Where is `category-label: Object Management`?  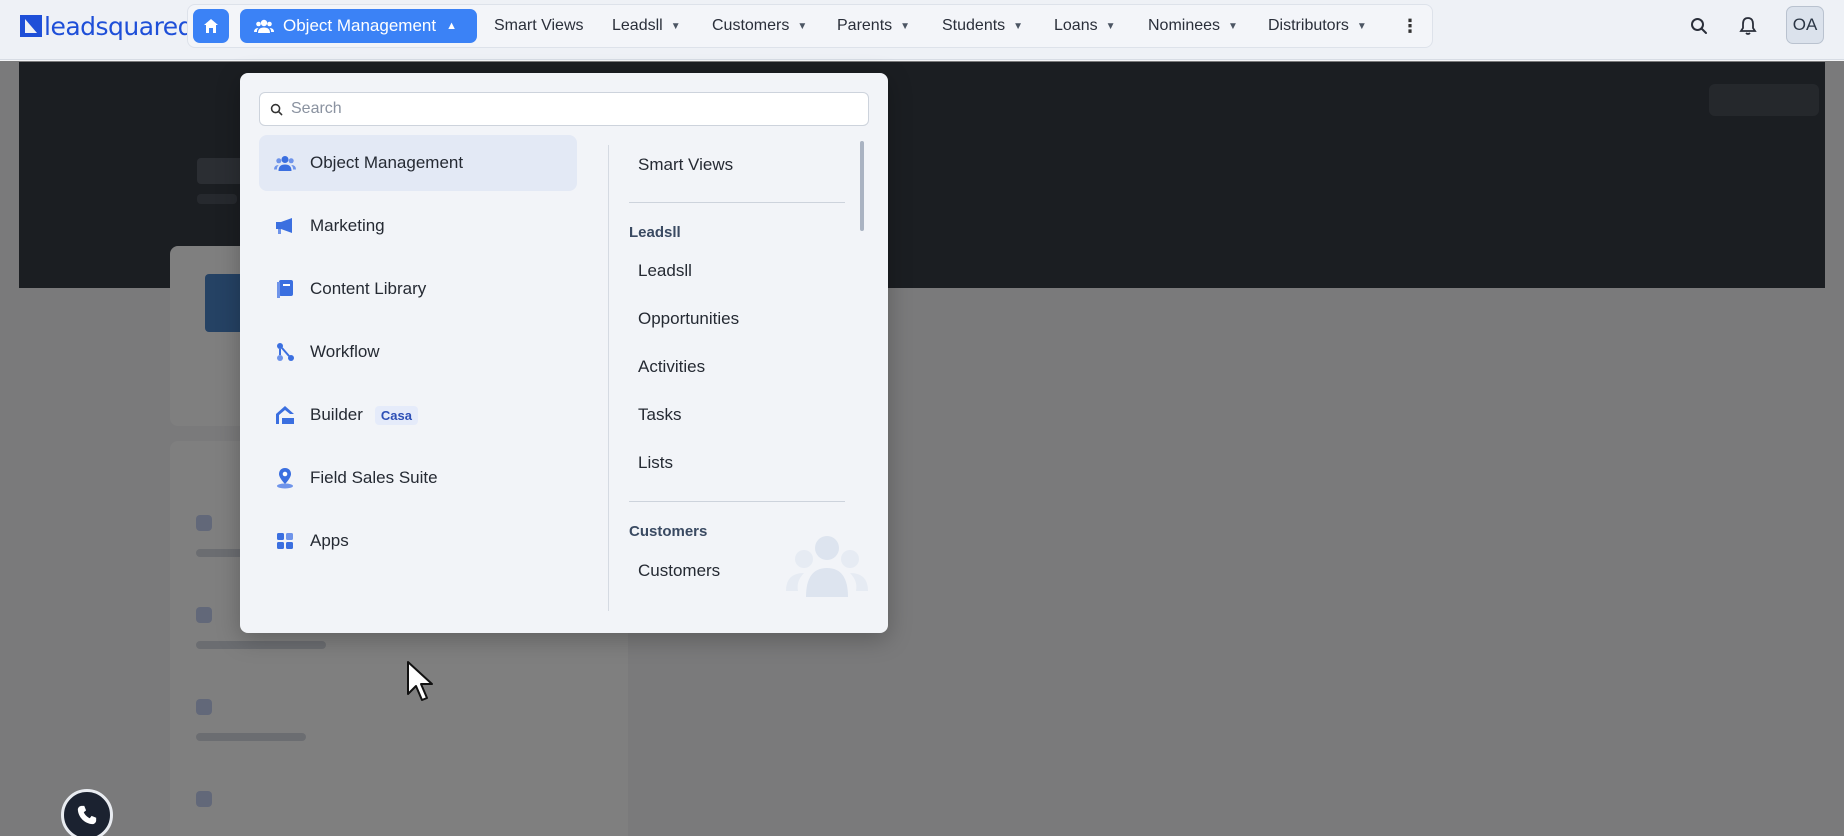
category-label: Object Management is located at coordinates (387, 162).